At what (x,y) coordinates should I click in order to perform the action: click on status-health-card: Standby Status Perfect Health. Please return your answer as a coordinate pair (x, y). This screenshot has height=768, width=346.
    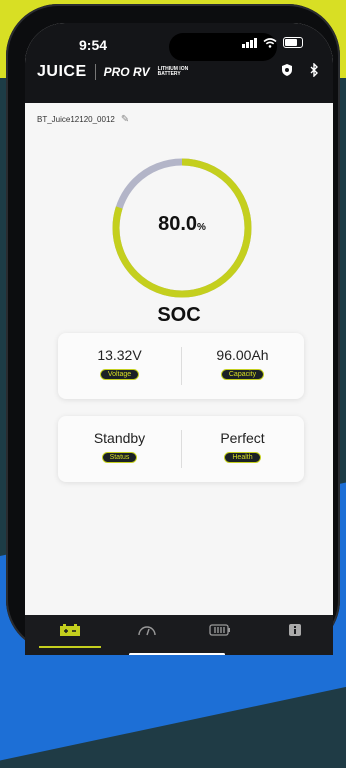
    Looking at the image, I should click on (181, 449).